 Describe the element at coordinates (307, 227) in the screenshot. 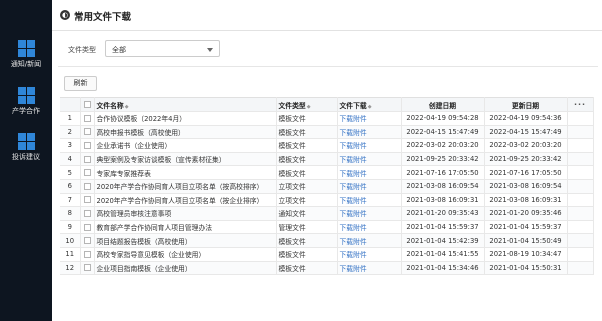

I see `file-type: 管理文件` at that location.